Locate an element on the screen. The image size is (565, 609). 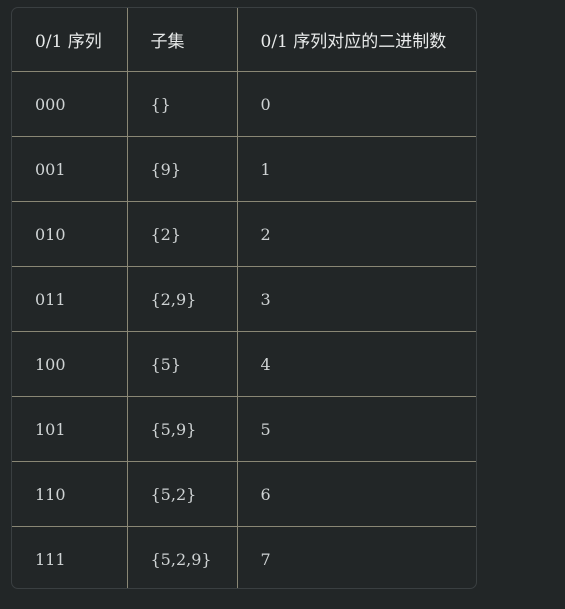
table-header-row: 0/1 序列 子集 0/1 序列对应的二进制数 is located at coordinates (244, 40).